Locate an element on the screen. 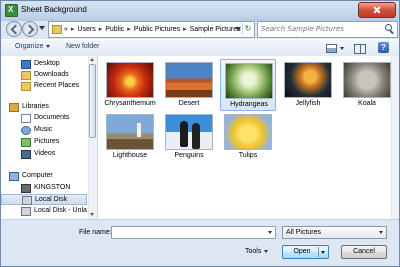  file-name: Lighthouse is located at coordinates (130, 155).